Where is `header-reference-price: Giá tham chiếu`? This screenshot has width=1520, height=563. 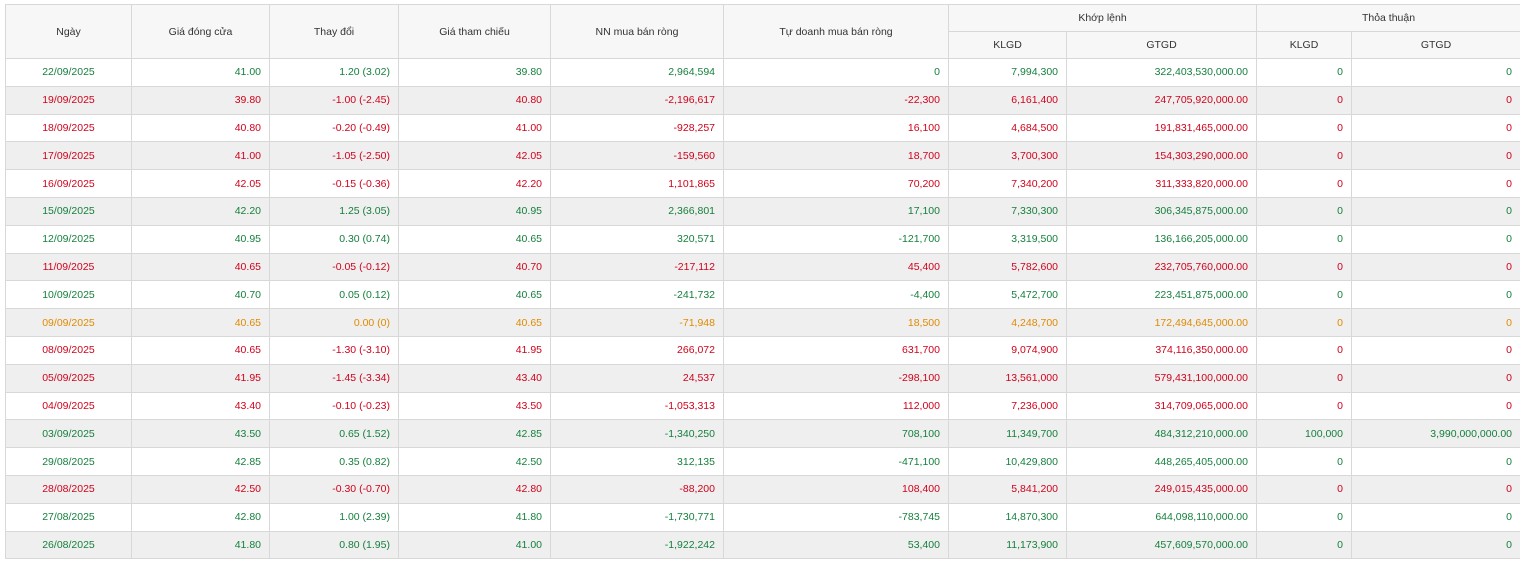
header-reference-price: Giá tham chiếu is located at coordinates (474, 31).